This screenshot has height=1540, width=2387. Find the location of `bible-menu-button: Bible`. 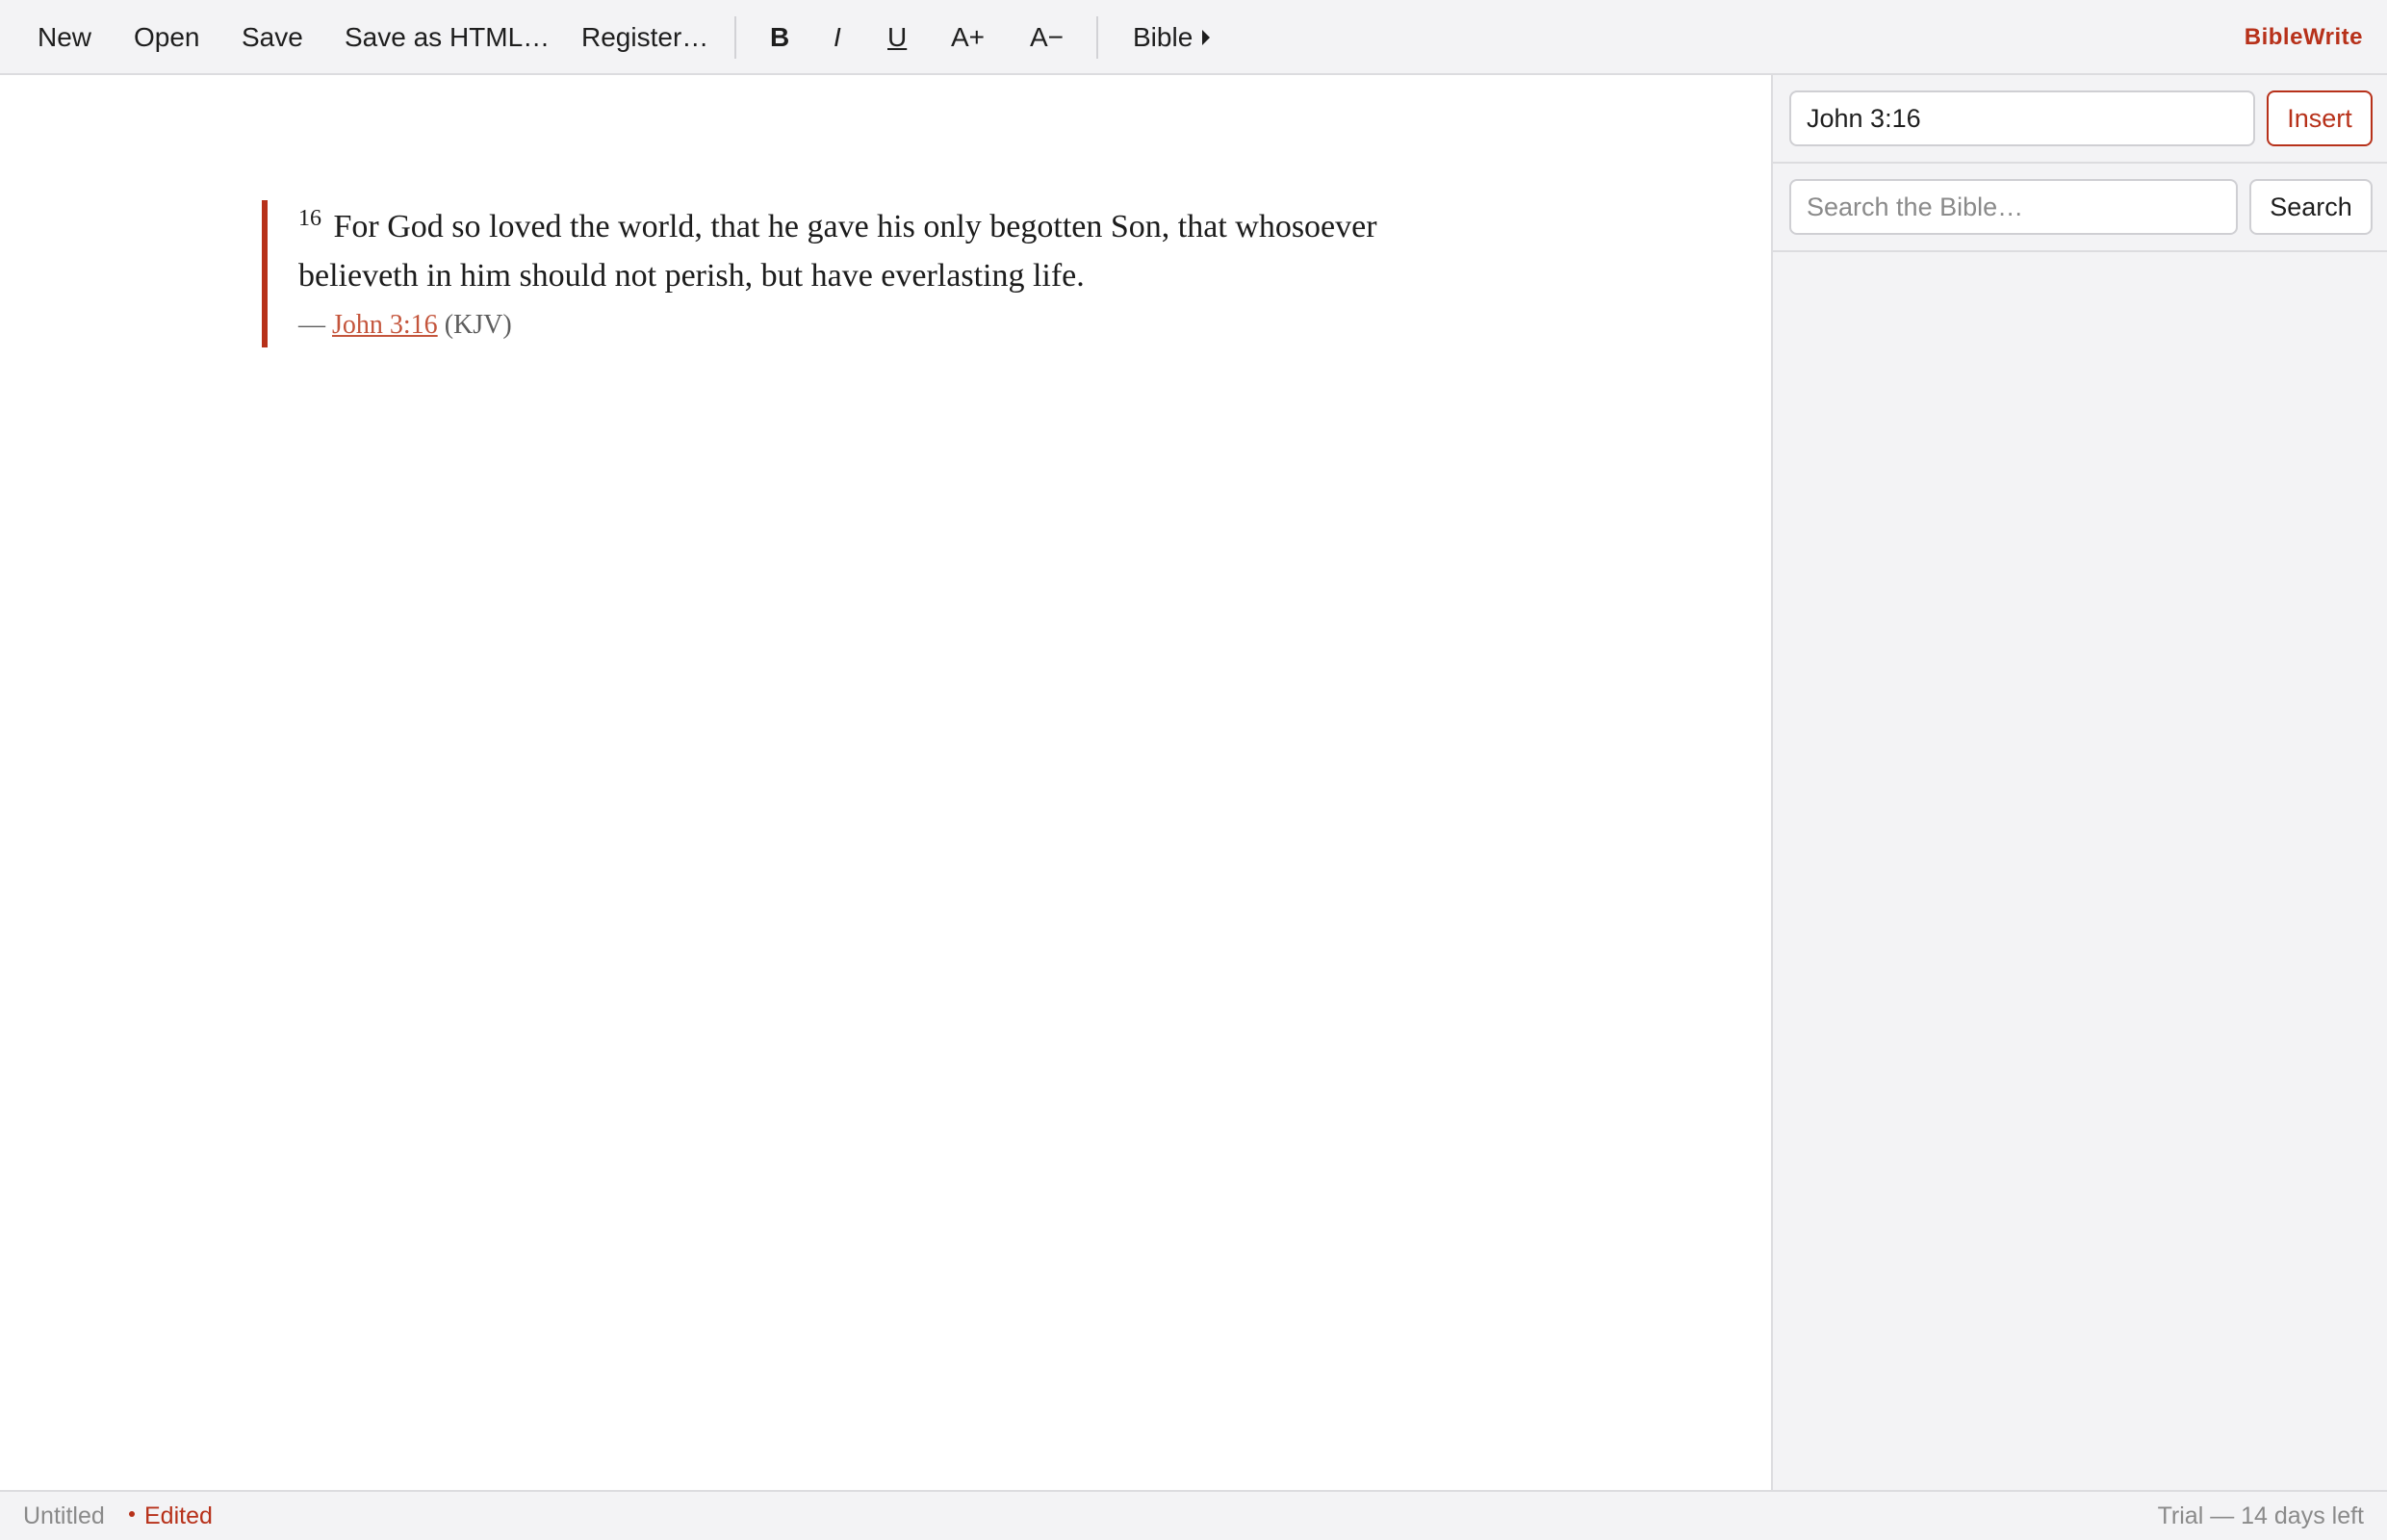

bible-menu-button: Bible is located at coordinates (1172, 38).